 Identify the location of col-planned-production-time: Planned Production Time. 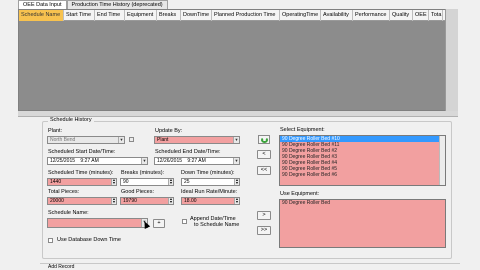
(246, 15).